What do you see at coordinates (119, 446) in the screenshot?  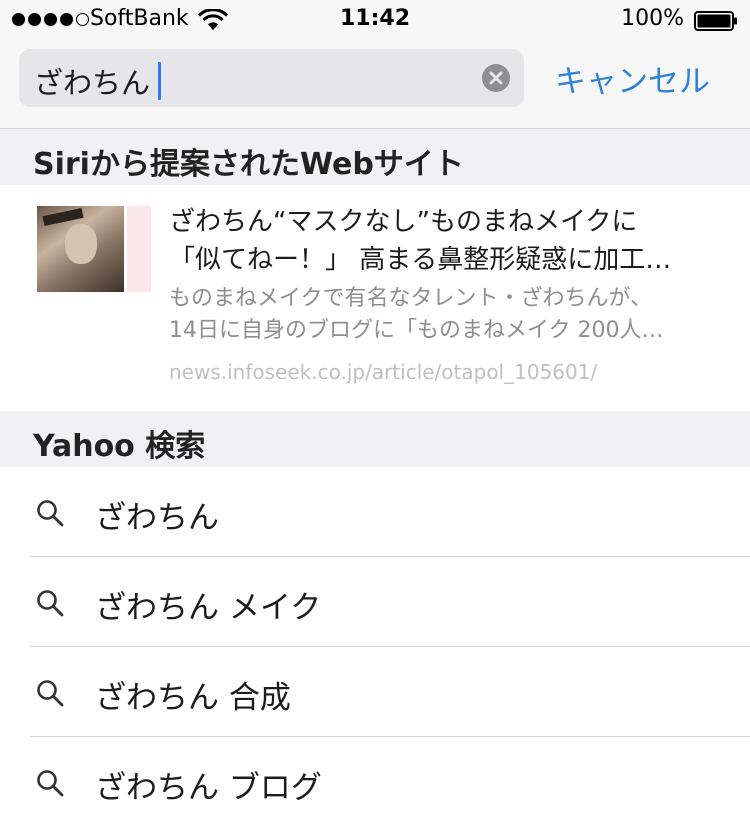 I see `section-title: Yahoo 検索` at bounding box center [119, 446].